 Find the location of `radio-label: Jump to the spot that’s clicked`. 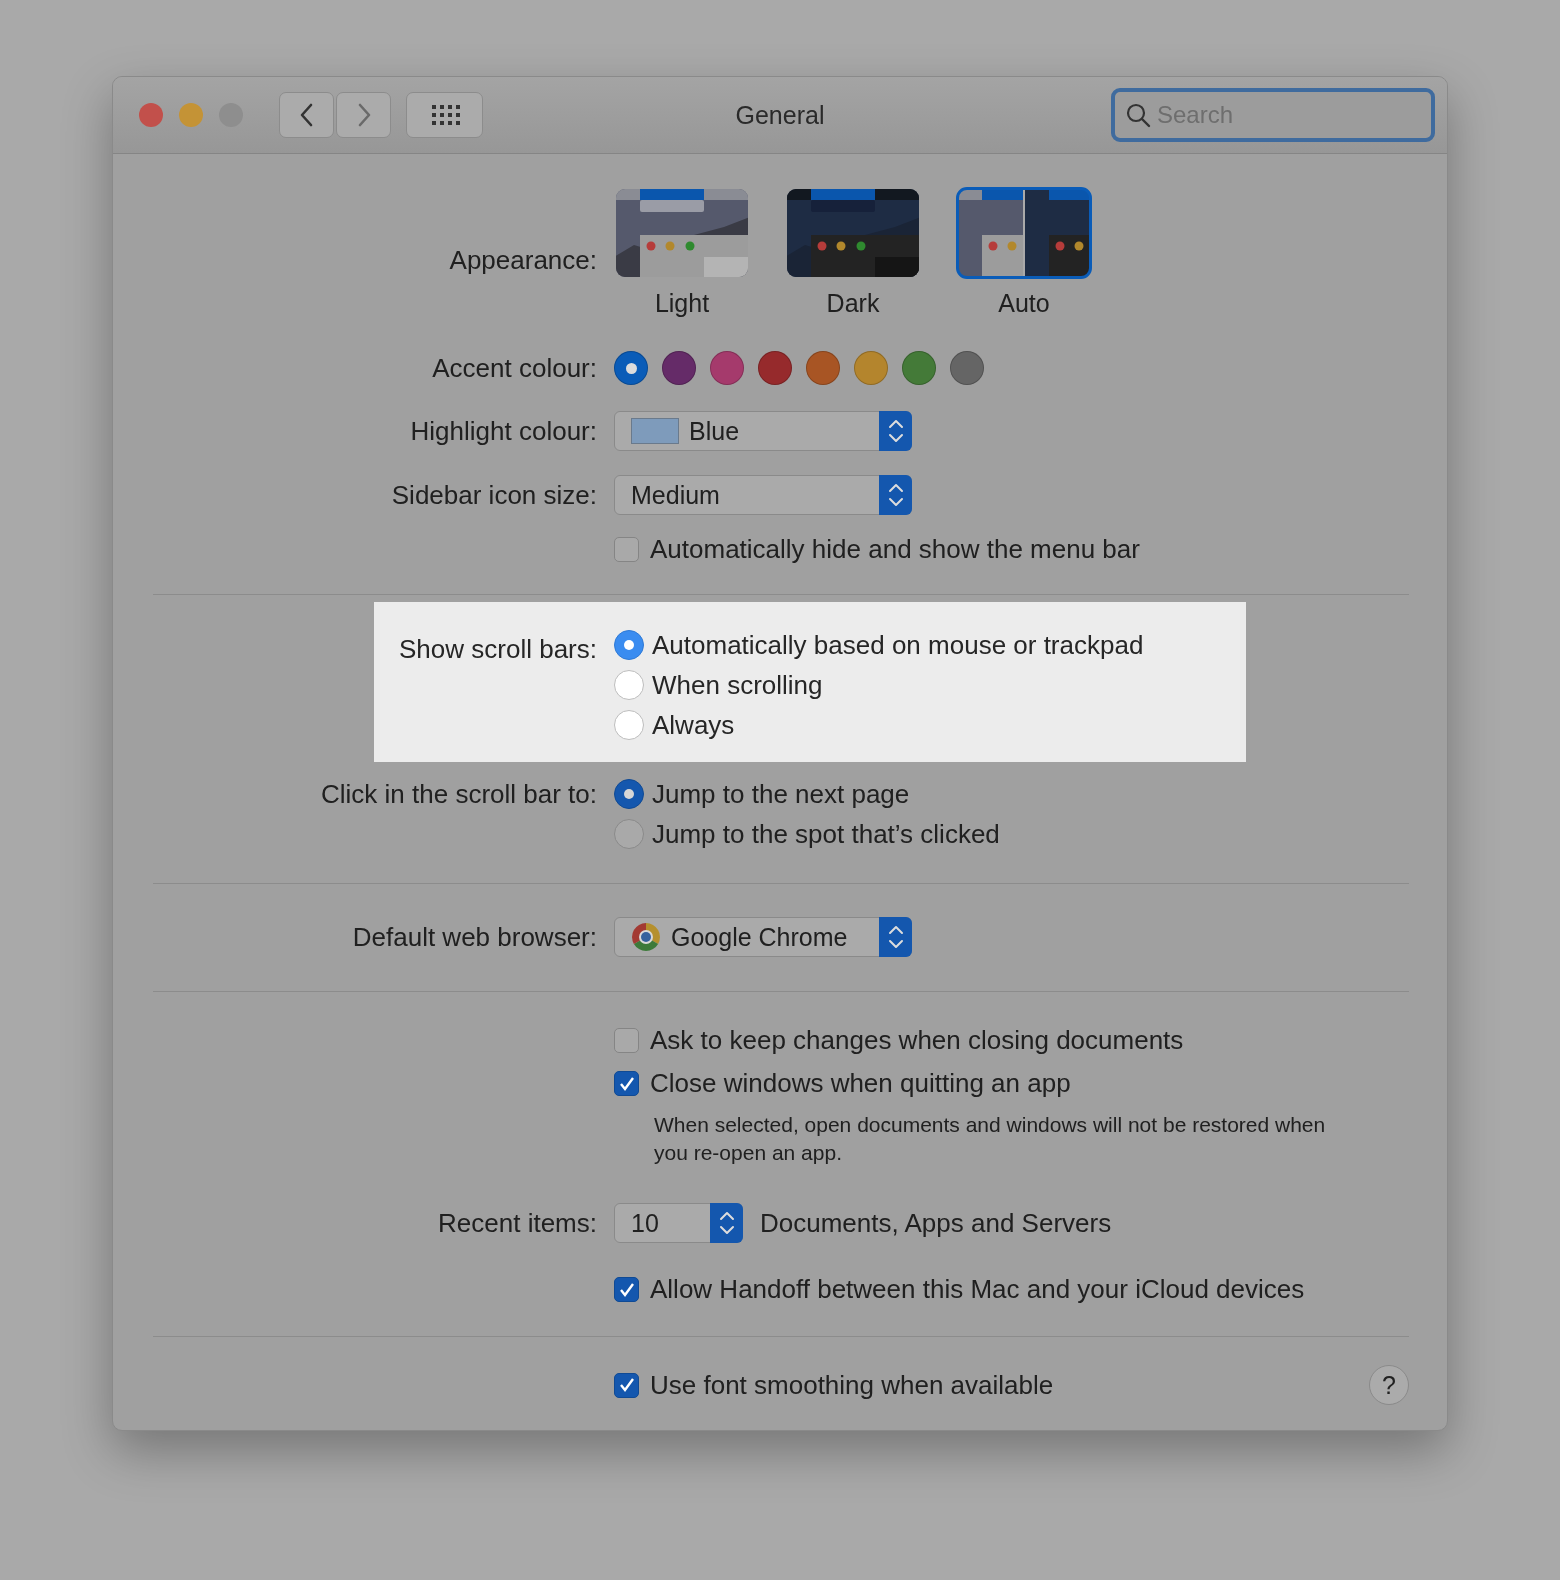

radio-label: Jump to the spot that’s clicked is located at coordinates (826, 834).